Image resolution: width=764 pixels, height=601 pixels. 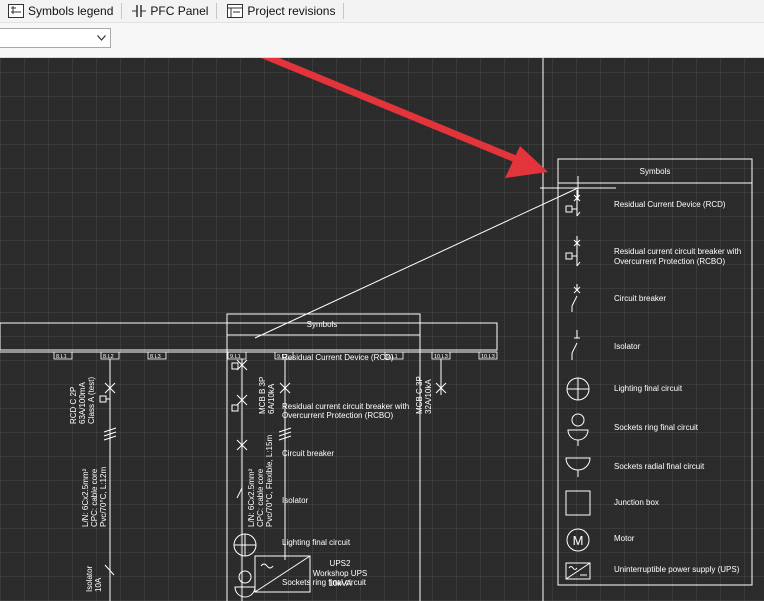 What do you see at coordinates (295, 500) in the screenshot?
I see `small-legend-item-isolator: Isolator` at bounding box center [295, 500].